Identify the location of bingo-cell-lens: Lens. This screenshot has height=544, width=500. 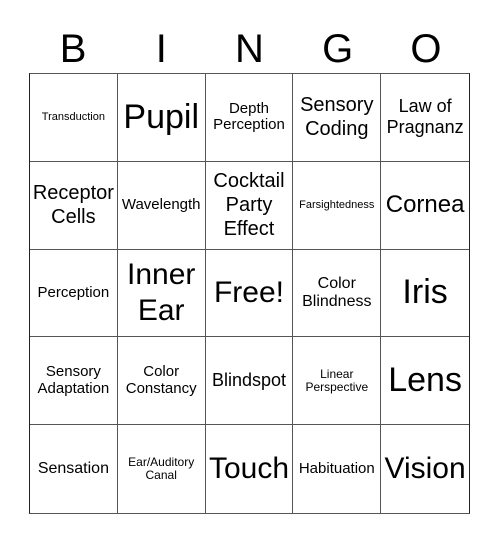
(425, 381).